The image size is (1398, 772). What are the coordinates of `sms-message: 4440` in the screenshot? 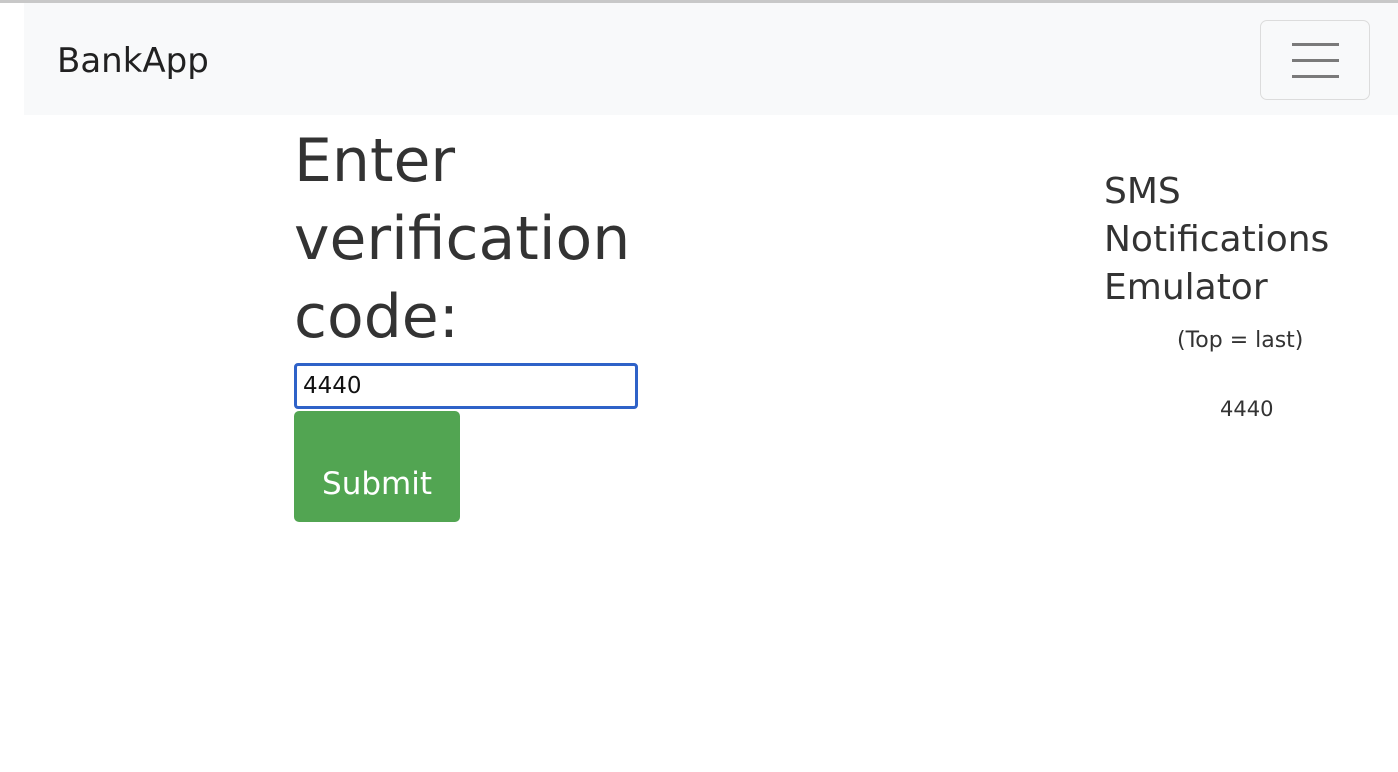 It's located at (1247, 409).